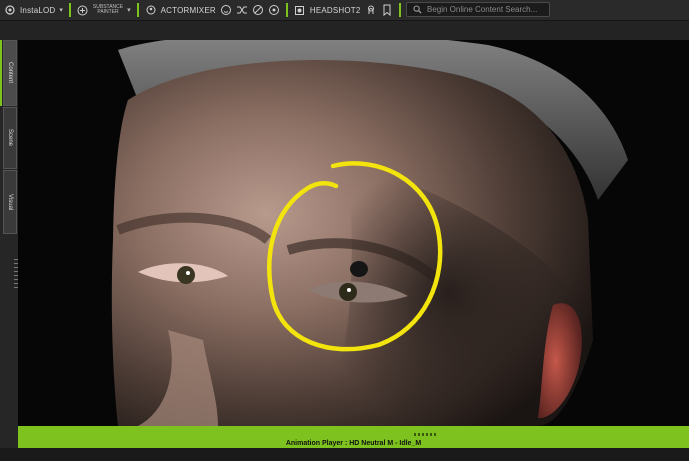 This screenshot has height=461, width=689. Describe the element at coordinates (108, 12) in the screenshot. I see `substance-label-line2: PAINTER` at that location.